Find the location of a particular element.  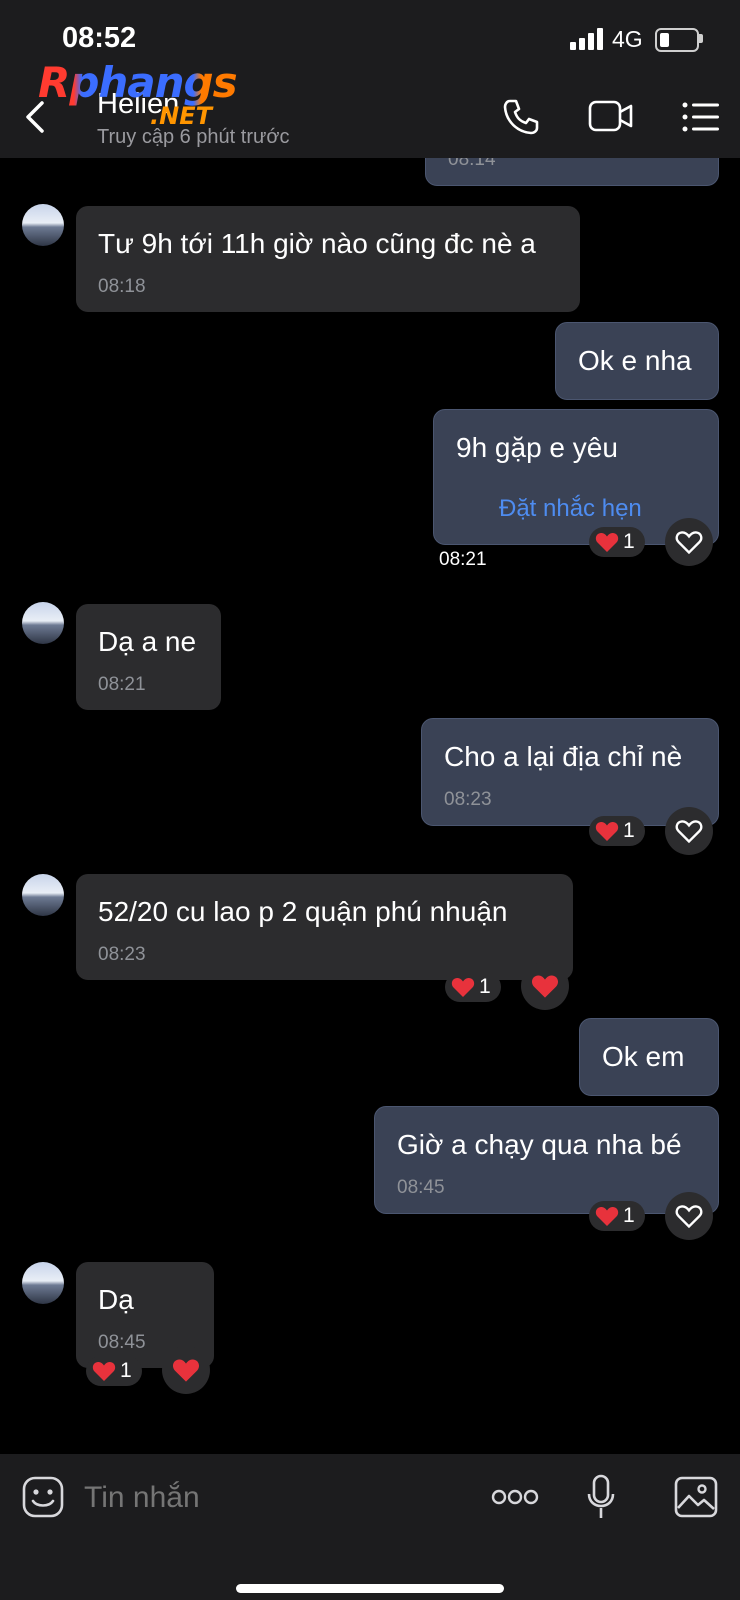

message-text: 9h gặp e yêu is located at coordinates (537, 447).